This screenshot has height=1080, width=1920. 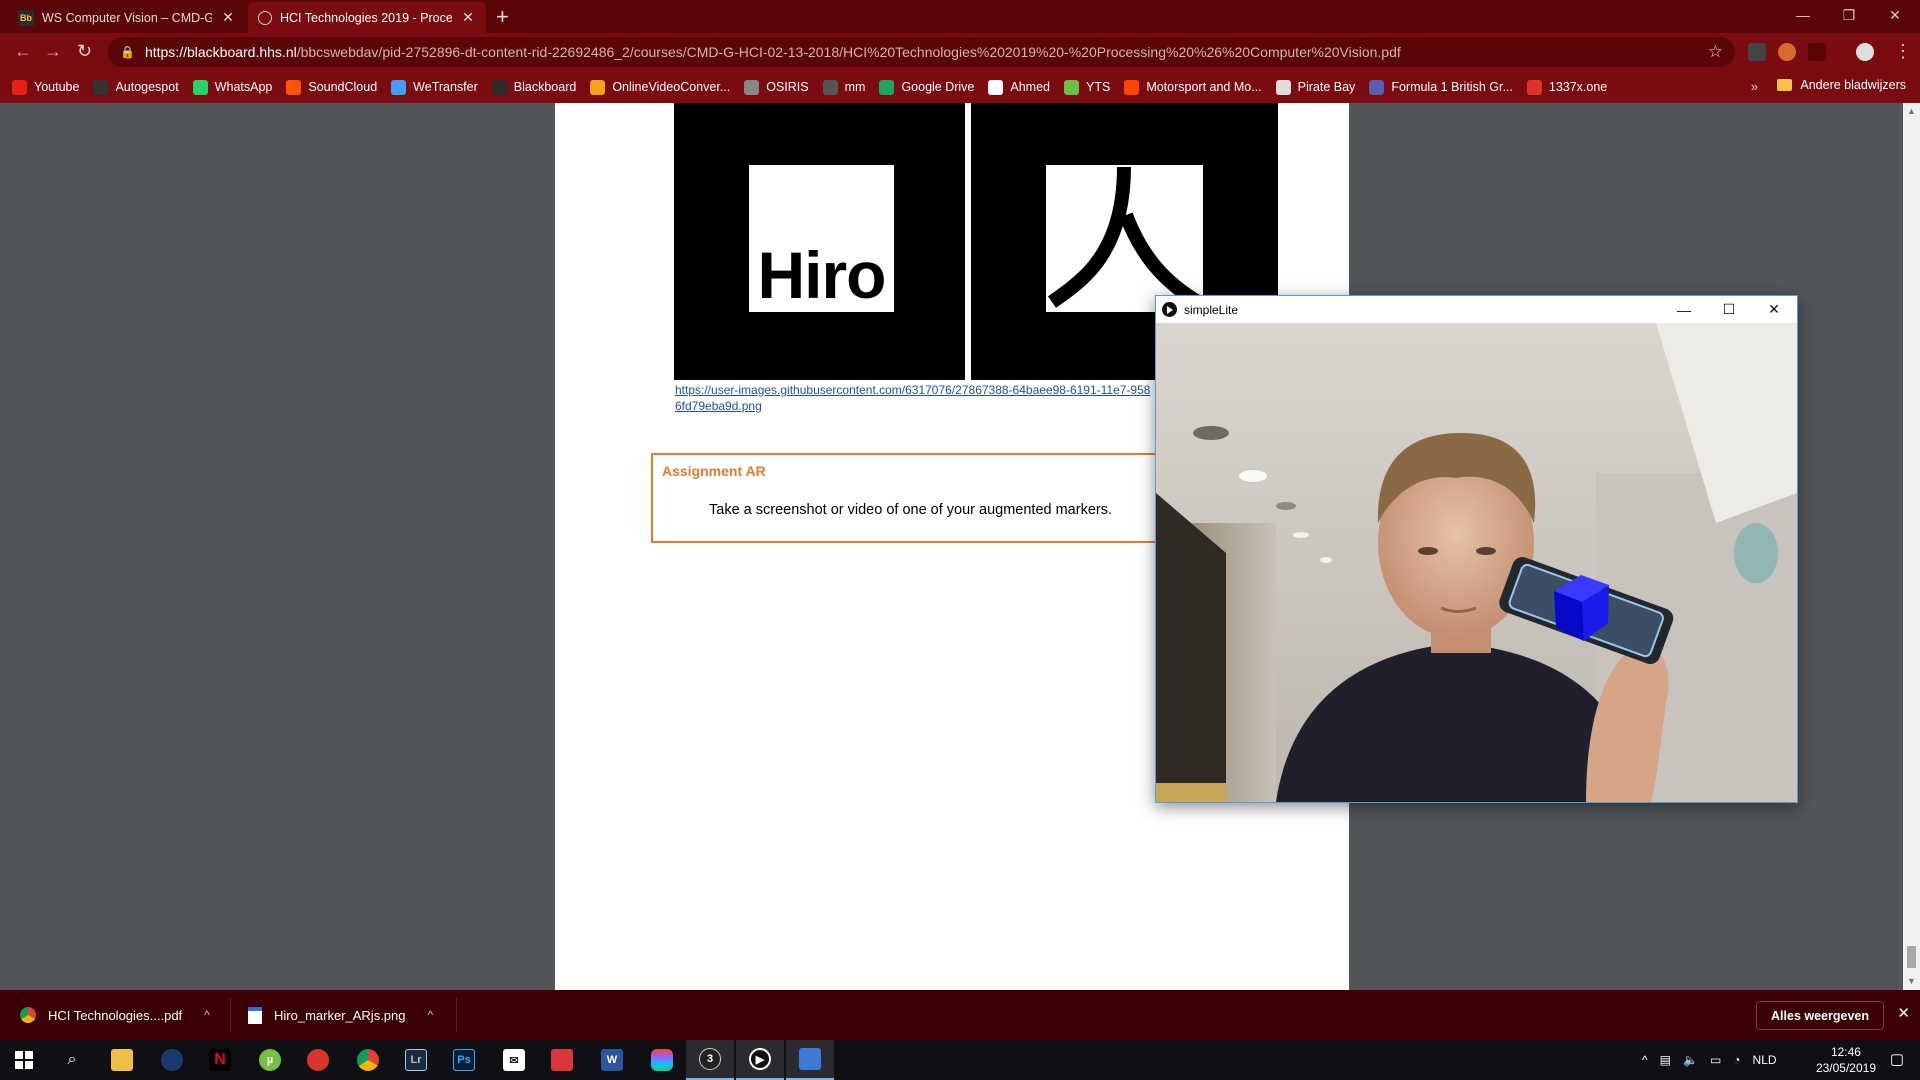 I want to click on notifications-icon: ▢, so click(x=1897, y=1059).